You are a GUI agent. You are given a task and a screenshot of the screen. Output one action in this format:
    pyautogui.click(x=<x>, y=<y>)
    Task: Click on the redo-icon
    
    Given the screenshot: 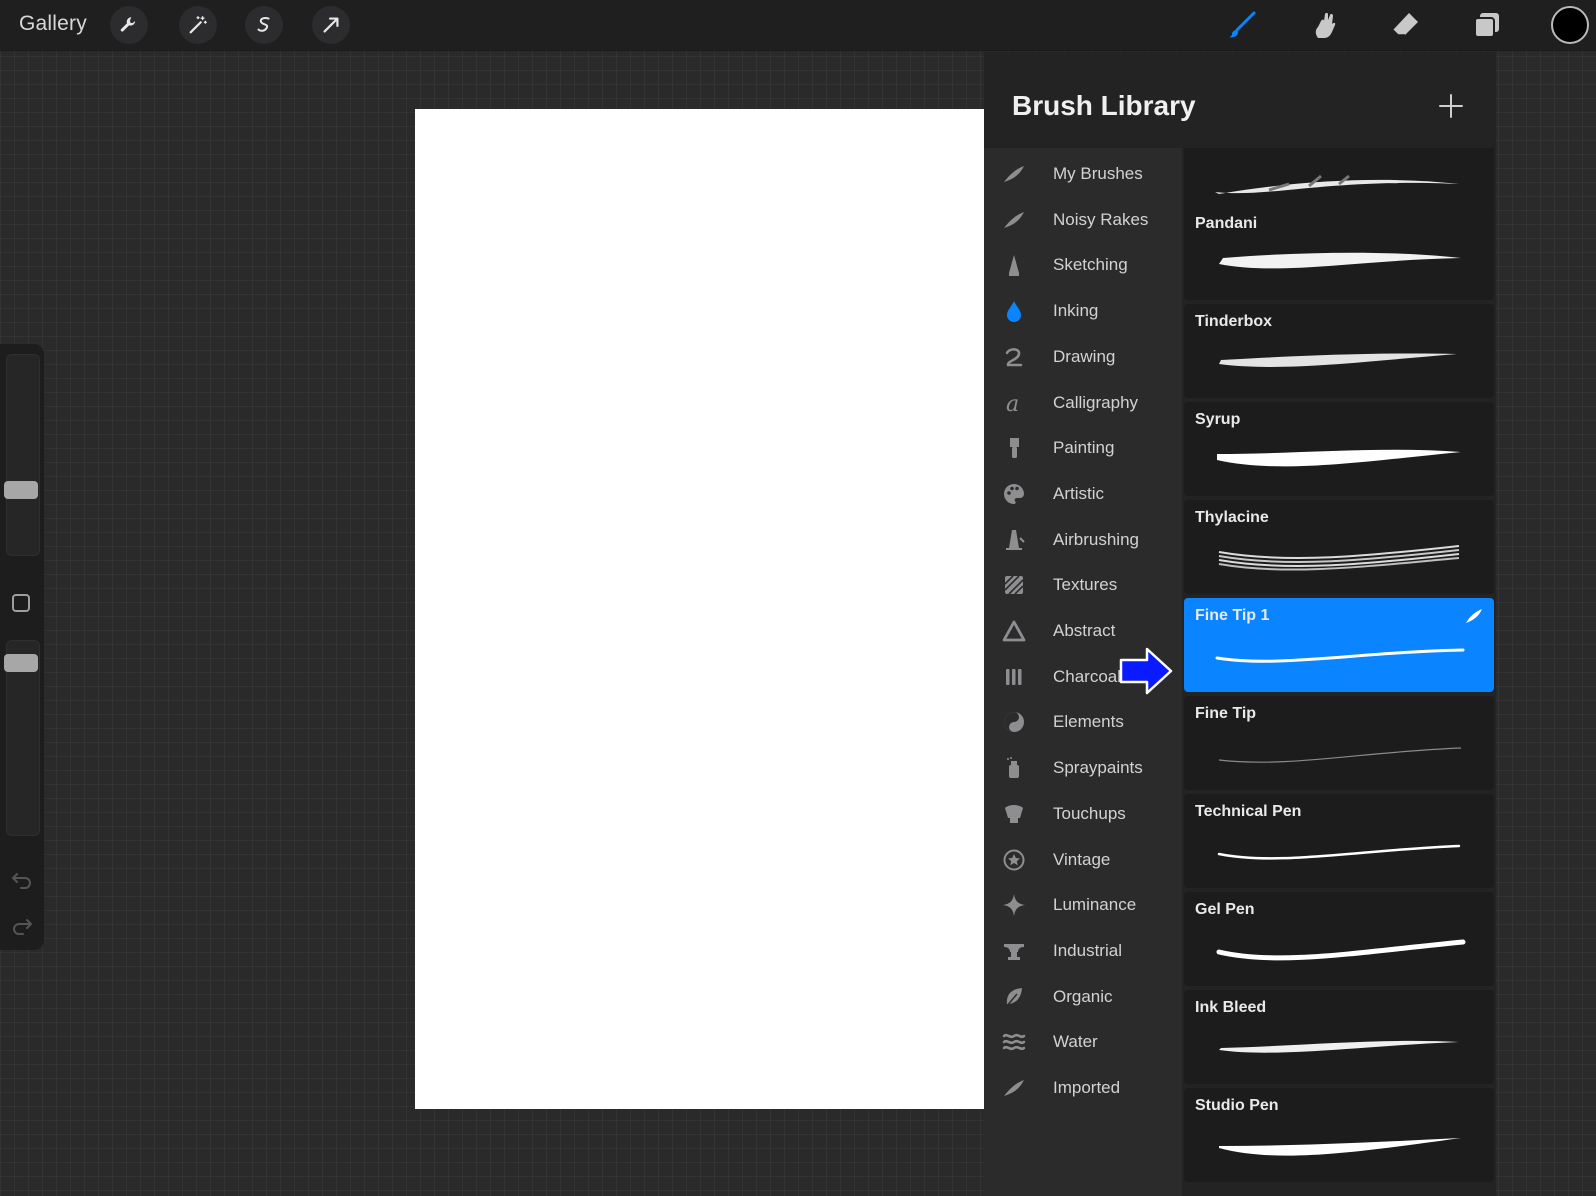 What is the action you would take?
    pyautogui.click(x=22, y=926)
    